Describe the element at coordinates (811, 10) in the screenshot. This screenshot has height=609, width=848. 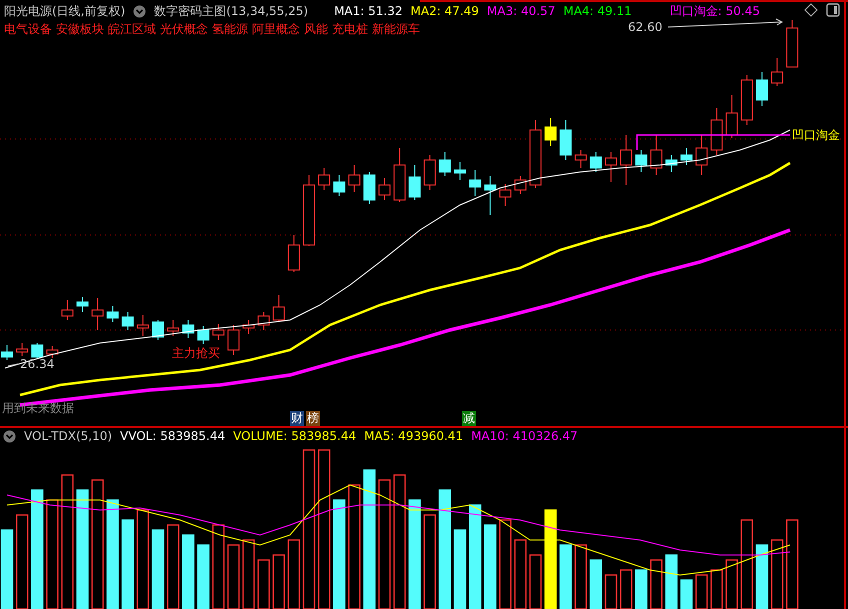
I see `diamond-icon` at that location.